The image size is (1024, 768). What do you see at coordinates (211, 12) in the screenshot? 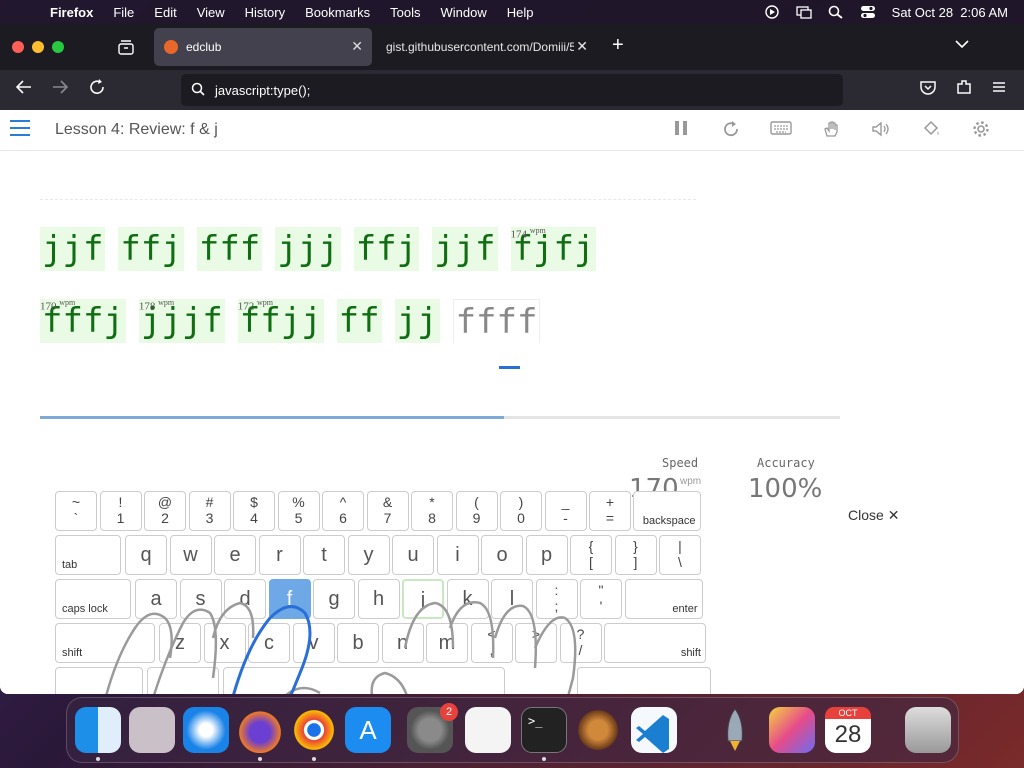
I see `menu-view: View` at bounding box center [211, 12].